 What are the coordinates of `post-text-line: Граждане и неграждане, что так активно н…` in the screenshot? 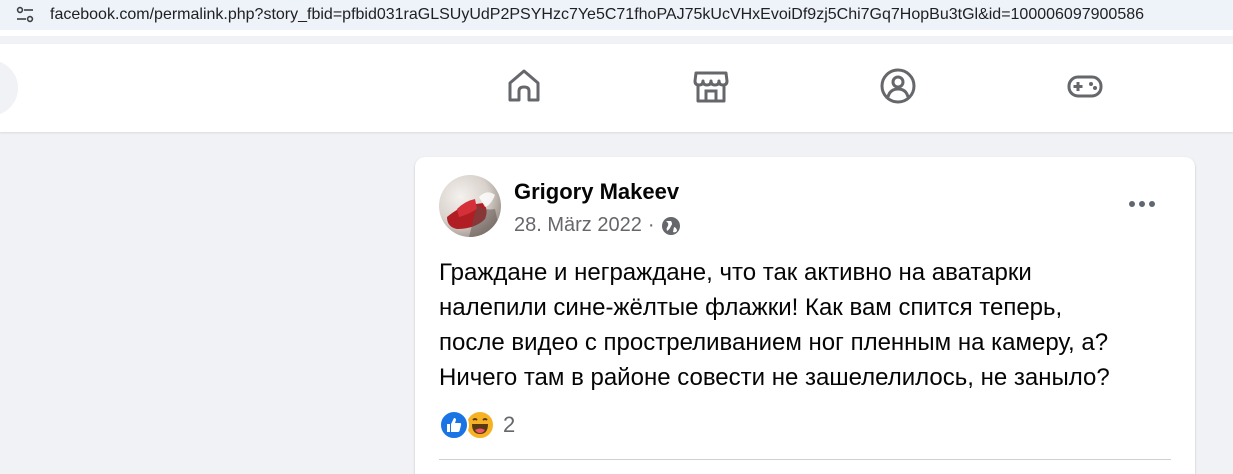 It's located at (735, 272).